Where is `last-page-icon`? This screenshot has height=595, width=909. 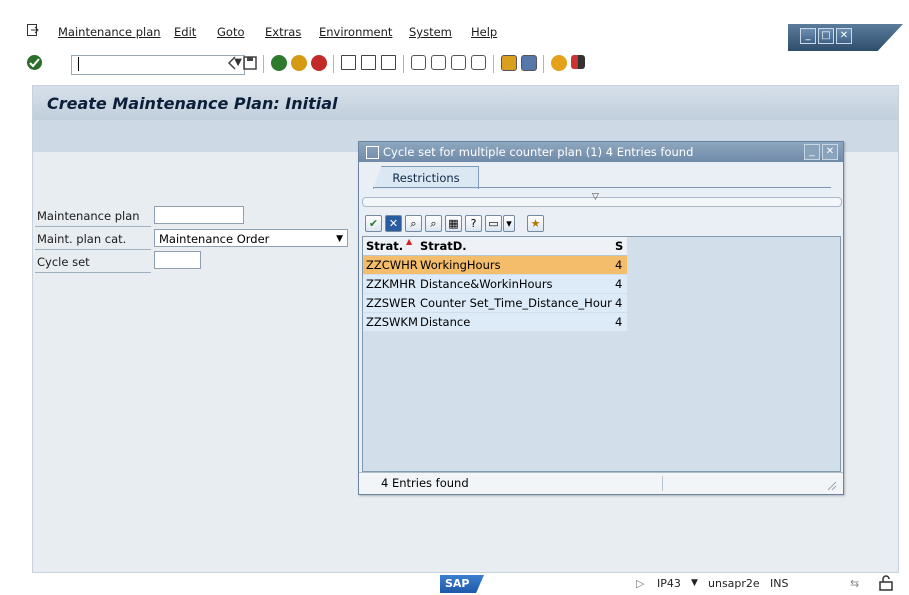 last-page-icon is located at coordinates (478, 62).